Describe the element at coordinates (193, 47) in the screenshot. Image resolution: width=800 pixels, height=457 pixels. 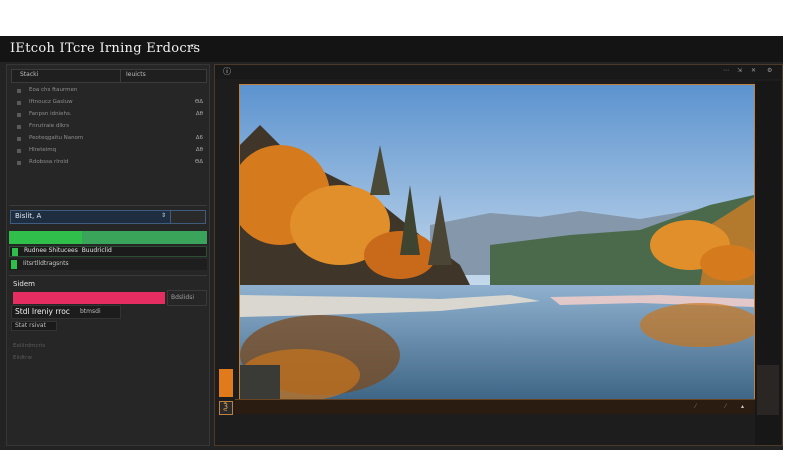
I see `window-close-icon: ▫` at that location.